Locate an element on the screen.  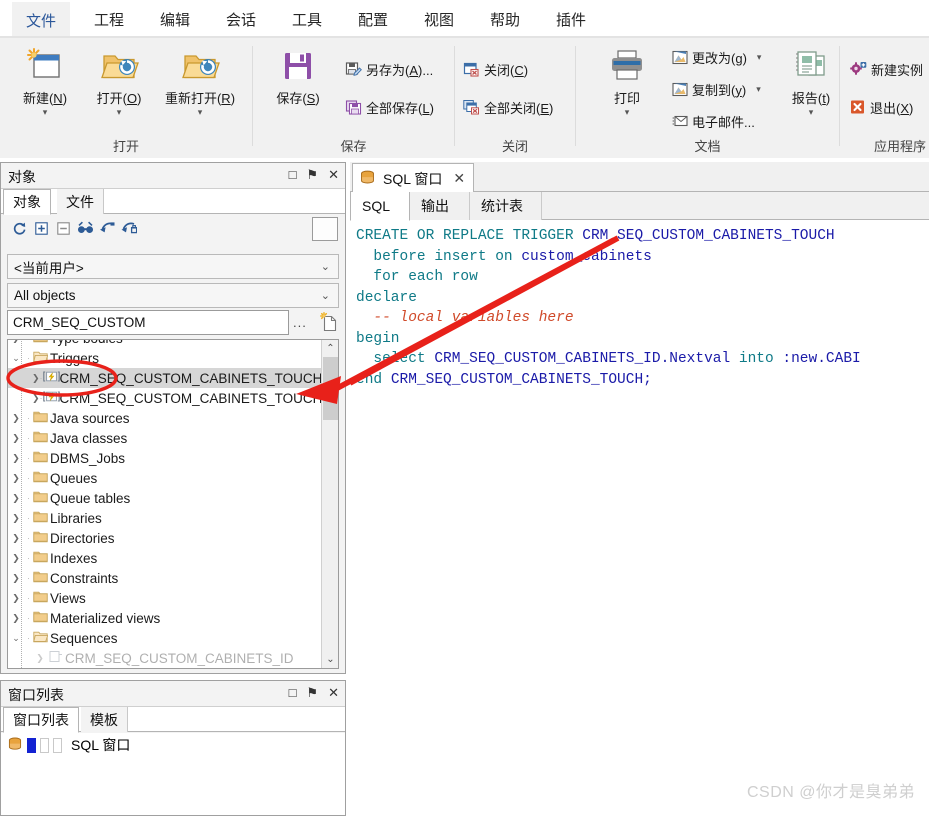
tree-row: ⌄ · Triggers is located at coordinates (164, 358).